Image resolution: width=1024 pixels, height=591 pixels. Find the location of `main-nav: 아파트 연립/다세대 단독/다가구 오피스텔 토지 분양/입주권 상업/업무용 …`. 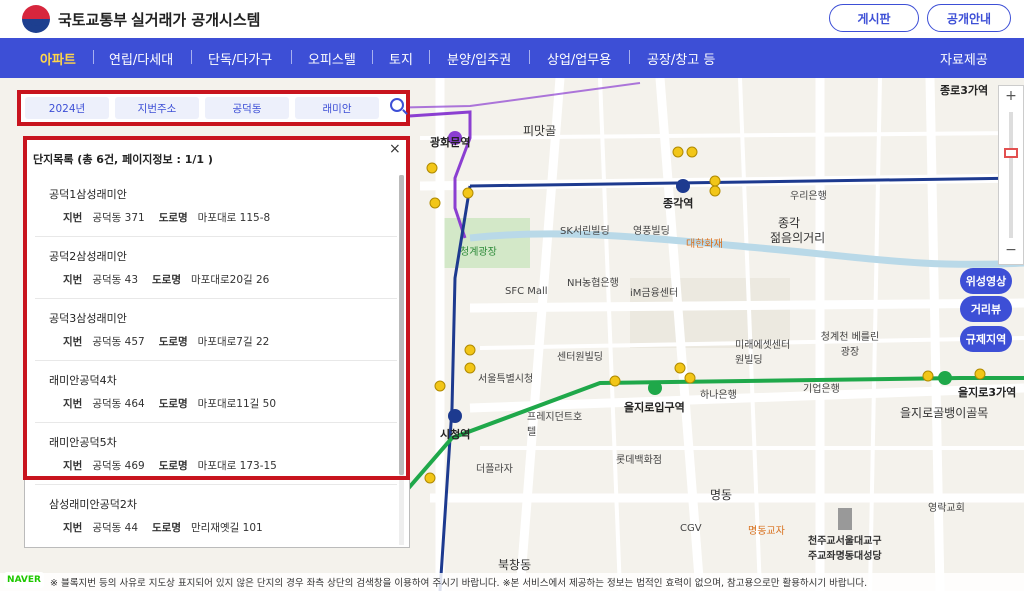

main-nav: 아파트 연립/다세대 단독/다가구 오피스텔 토지 분양/입주권 상업/업무용 … is located at coordinates (512, 58).